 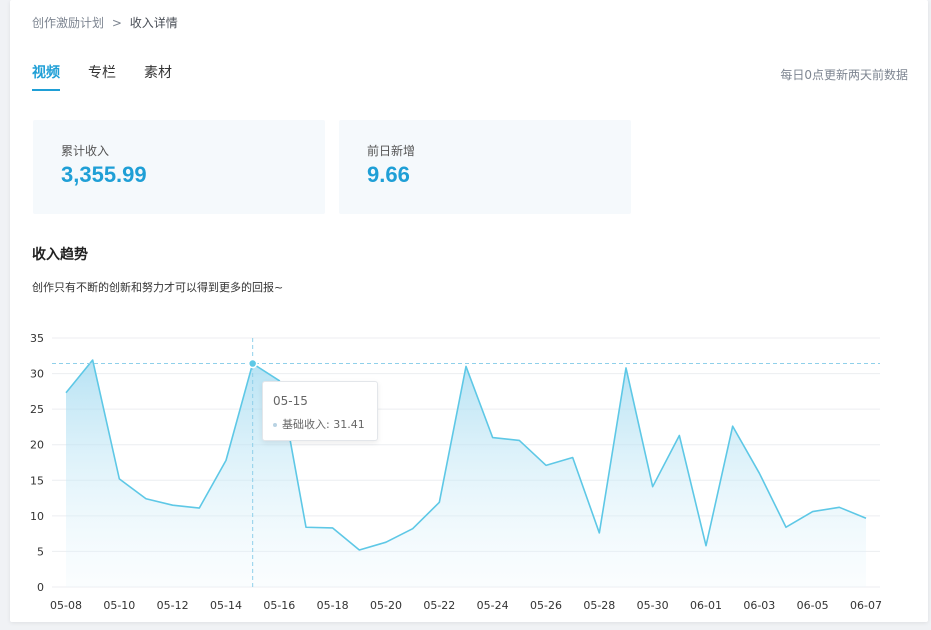 What do you see at coordinates (40, 587) in the screenshot?
I see `y-tick-label: 0` at bounding box center [40, 587].